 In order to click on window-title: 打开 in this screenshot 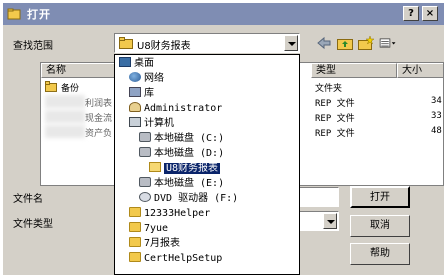, I will do `click(39, 14)`.